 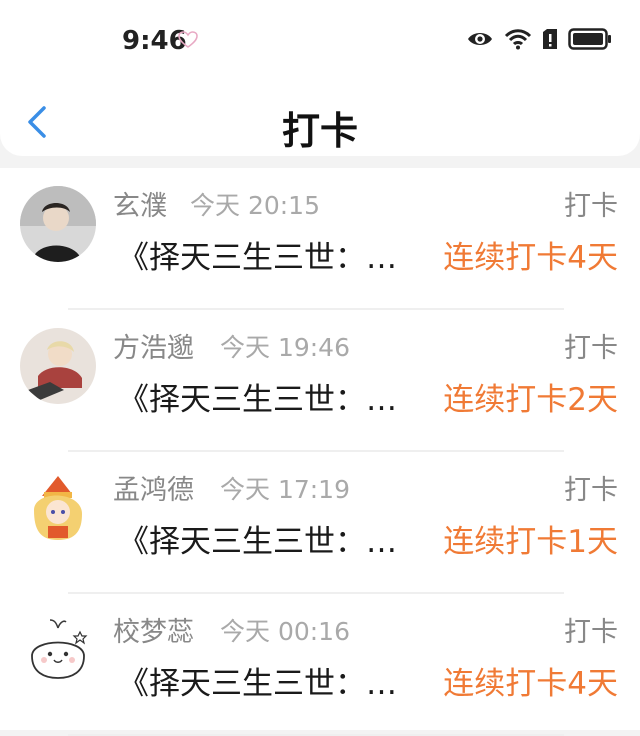 I want to click on user-name: 玄濮, so click(x=140, y=206).